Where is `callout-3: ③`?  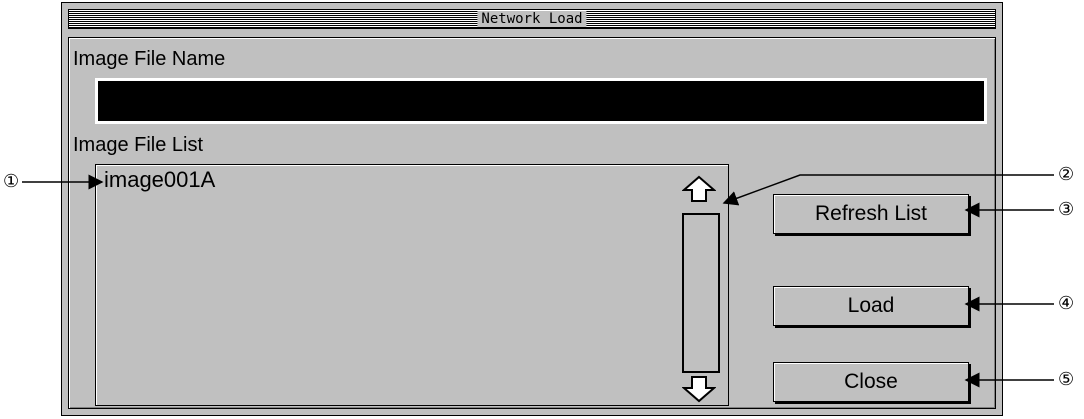
callout-3: ③ is located at coordinates (1066, 209).